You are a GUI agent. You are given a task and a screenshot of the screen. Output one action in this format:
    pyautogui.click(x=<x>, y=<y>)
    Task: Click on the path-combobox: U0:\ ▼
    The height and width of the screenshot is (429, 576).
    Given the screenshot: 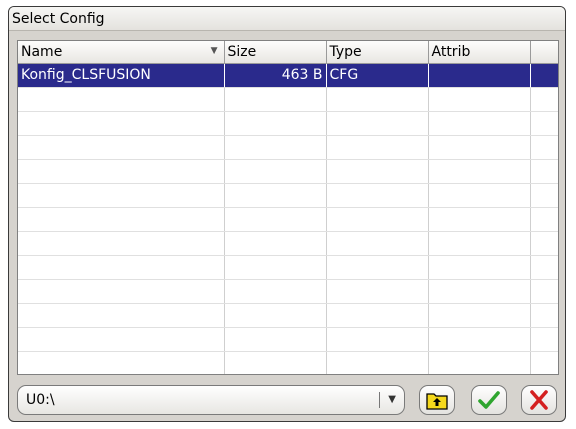 What is the action you would take?
    pyautogui.click(x=211, y=400)
    